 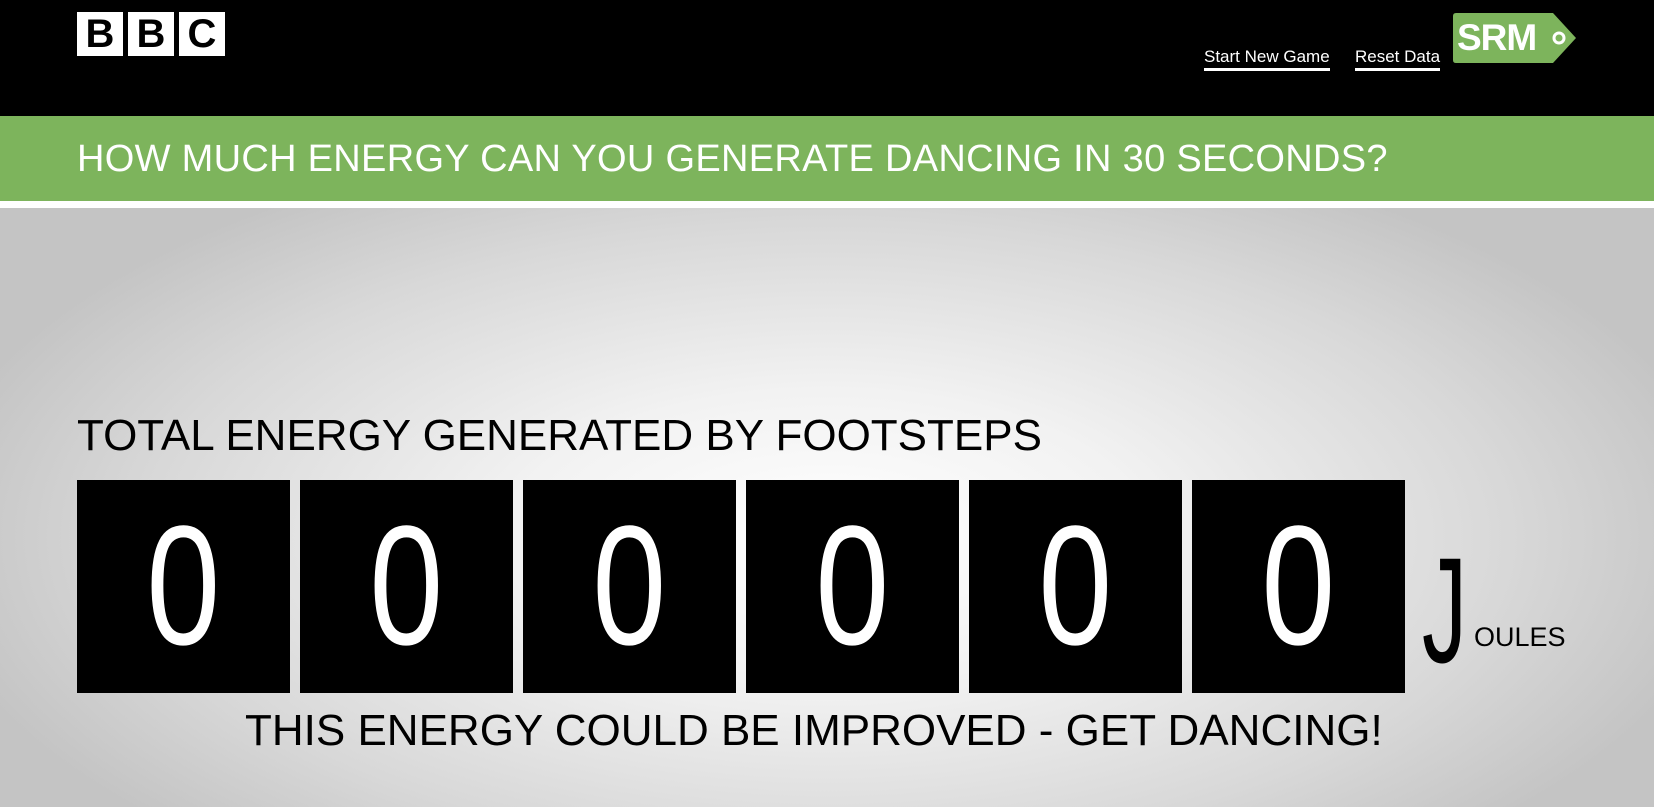 I want to click on bbc-logo-letter-c: C, so click(x=202, y=34).